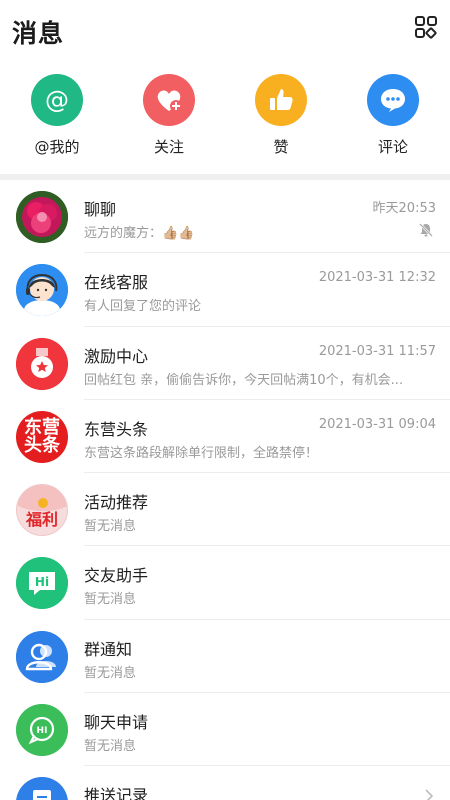 The width and height of the screenshot is (450, 800). What do you see at coordinates (225, 510) in the screenshot?
I see `message-row-events: 福利 活动推荐 暂无消息` at bounding box center [225, 510].